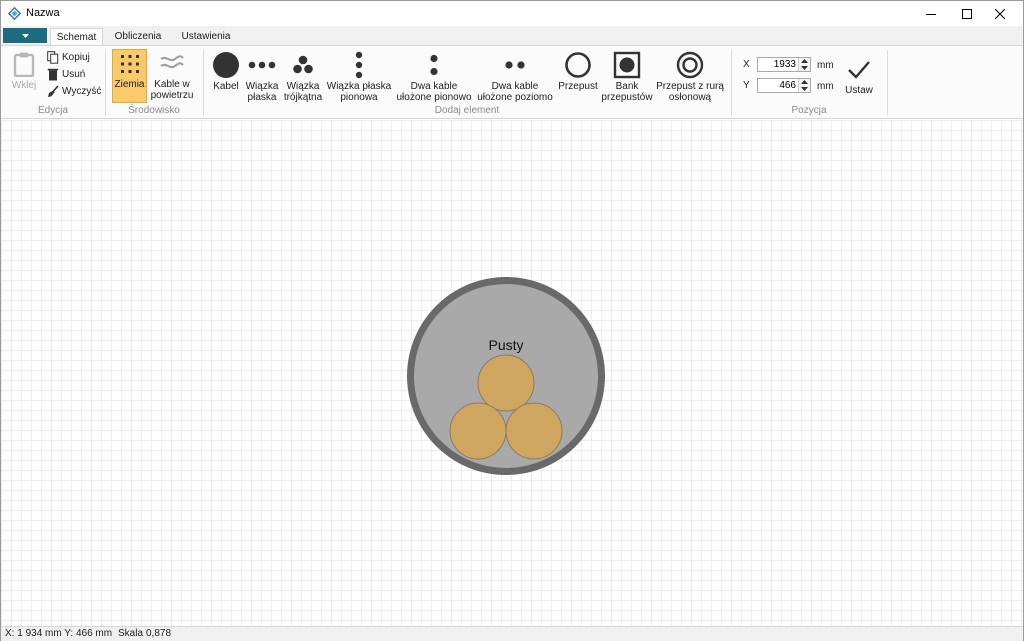  I want to click on add-duct-bank-button: Bank przepustów, so click(627, 77).